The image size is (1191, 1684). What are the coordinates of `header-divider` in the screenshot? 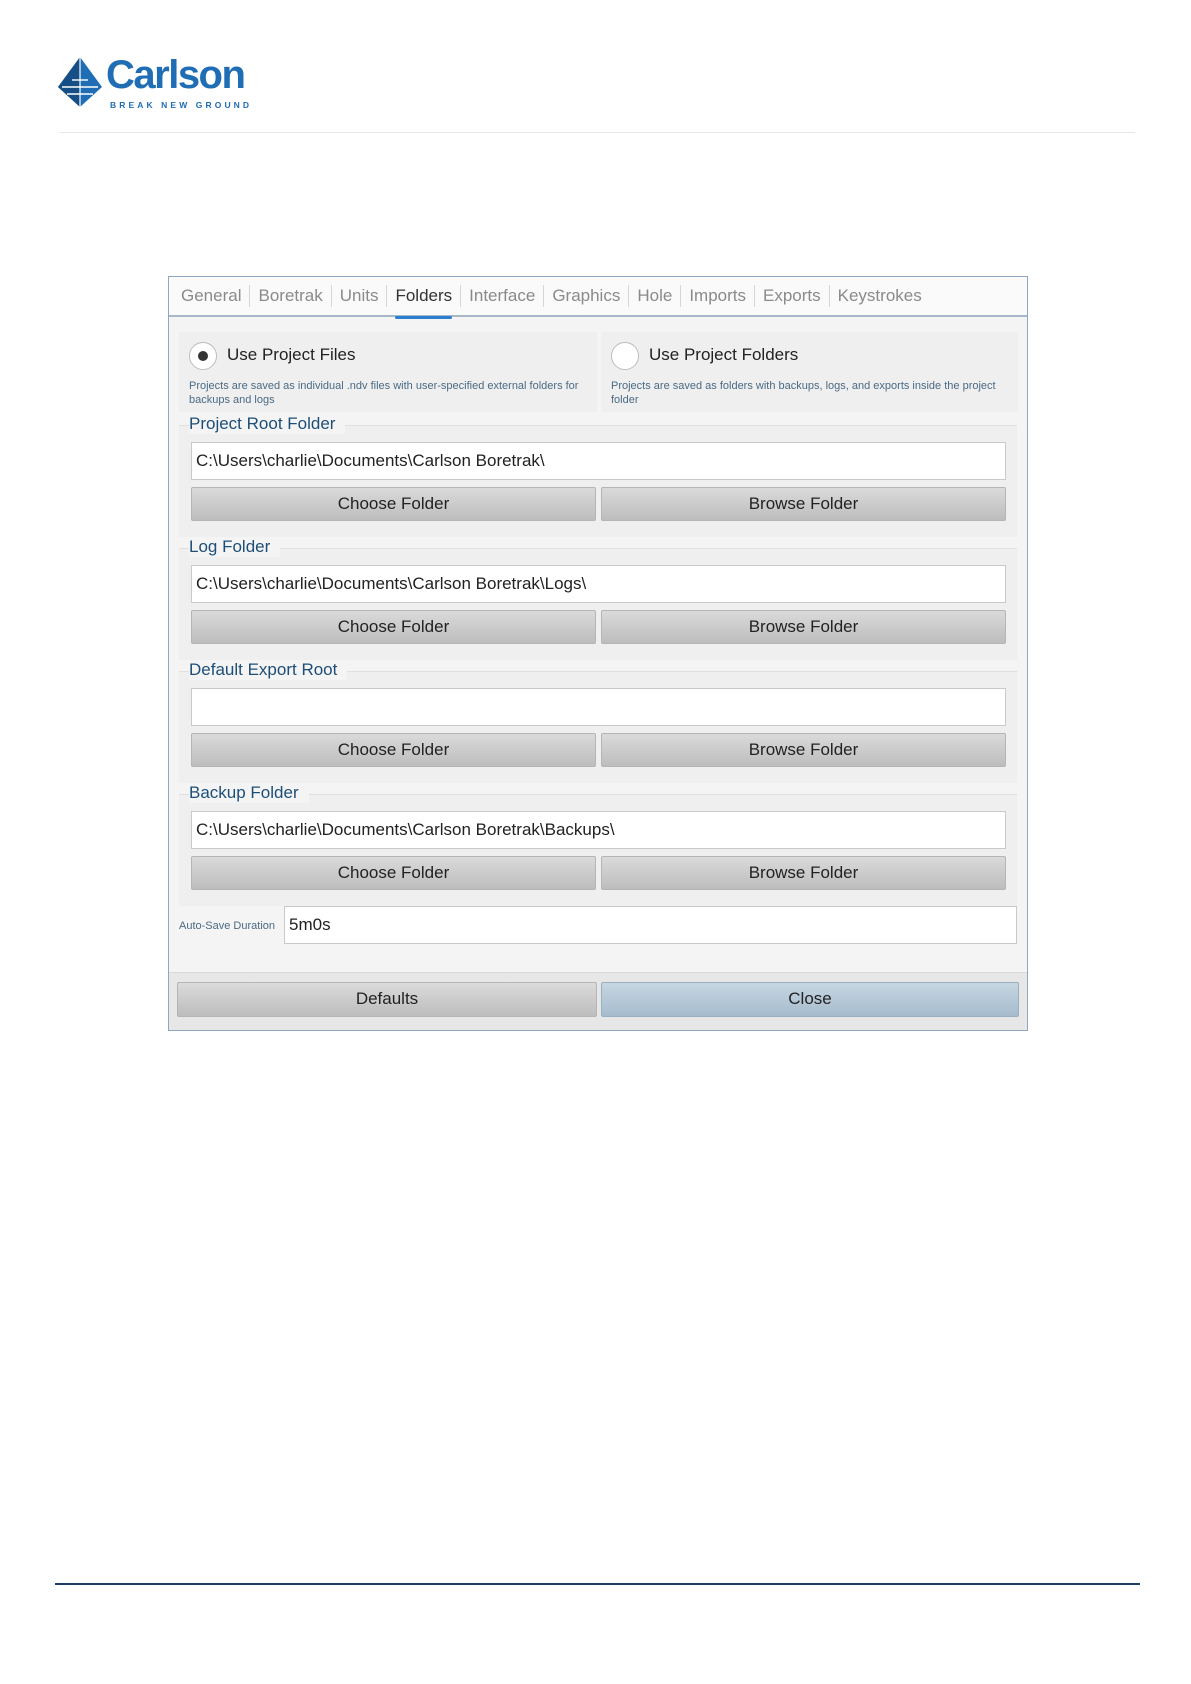 It's located at (597, 132).